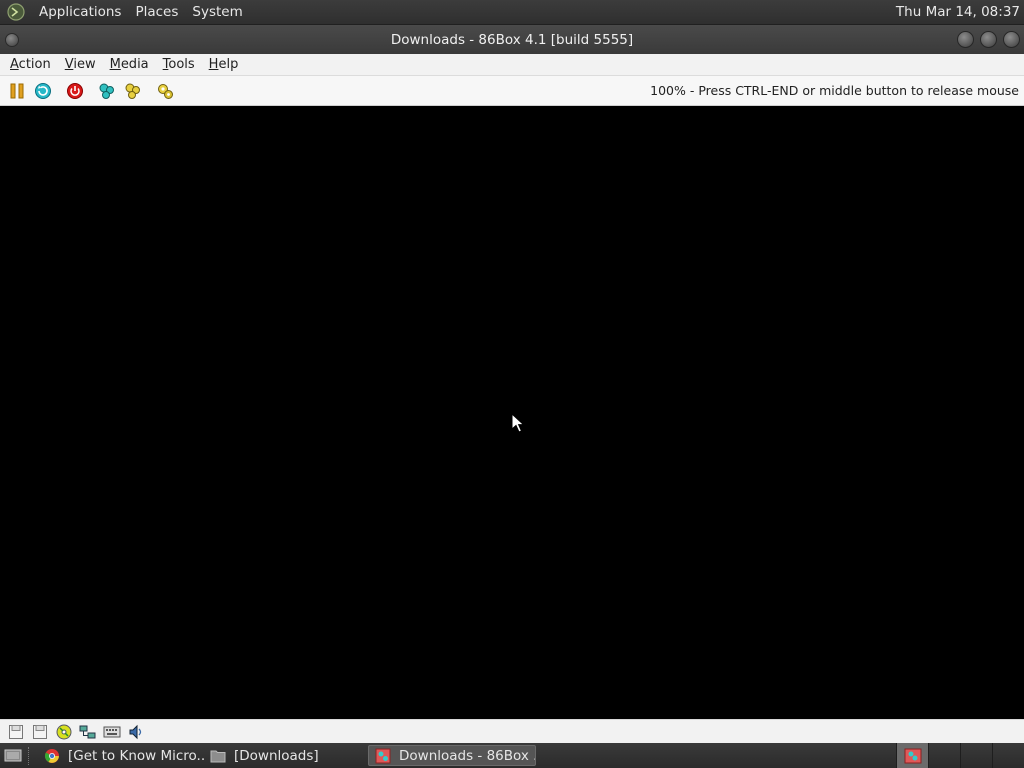 This screenshot has width=1024, height=768. Describe the element at coordinates (52, 756) in the screenshot. I see `chrome-icon` at that location.